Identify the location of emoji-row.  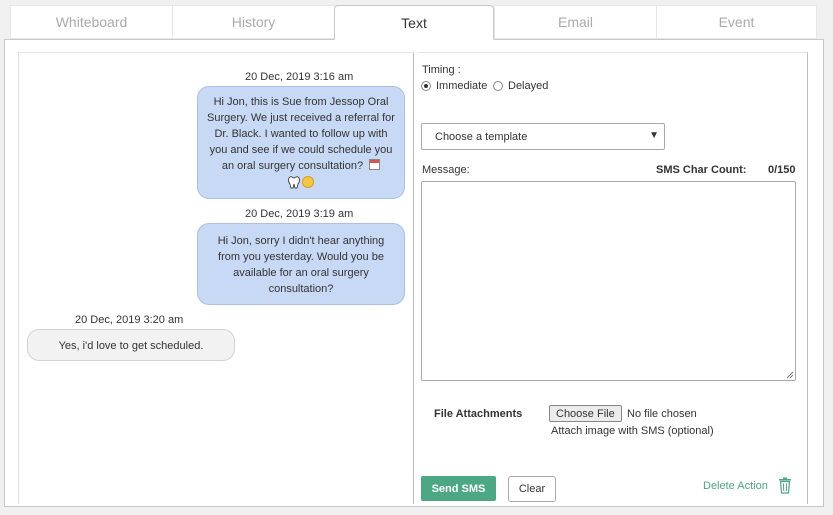
(301, 182).